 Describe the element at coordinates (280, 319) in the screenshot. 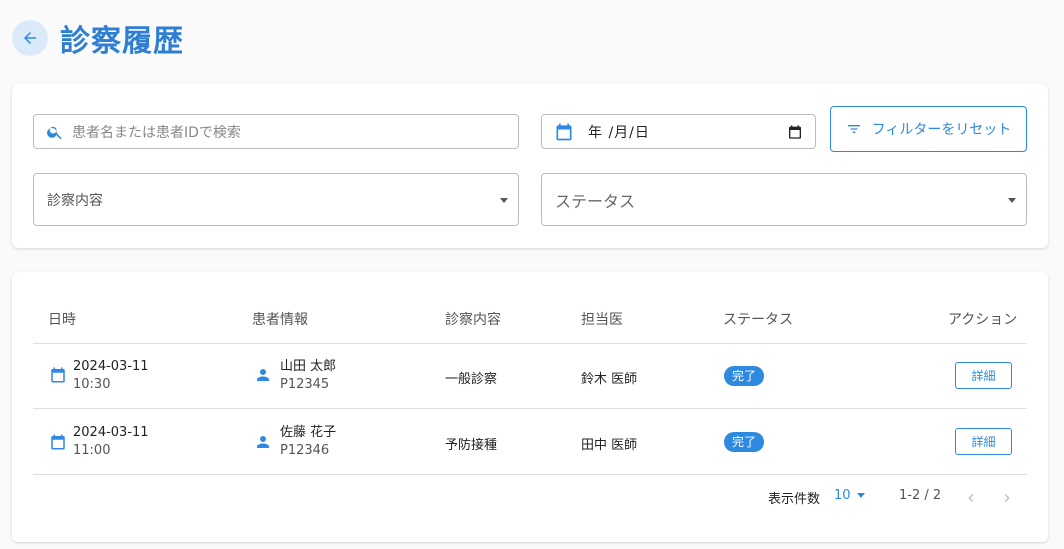

I see `column-header-patient: 患者情報` at that location.